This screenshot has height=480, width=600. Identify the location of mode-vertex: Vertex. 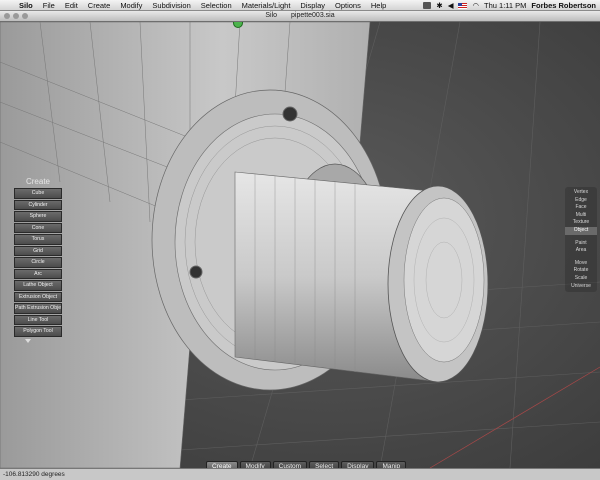
(581, 193).